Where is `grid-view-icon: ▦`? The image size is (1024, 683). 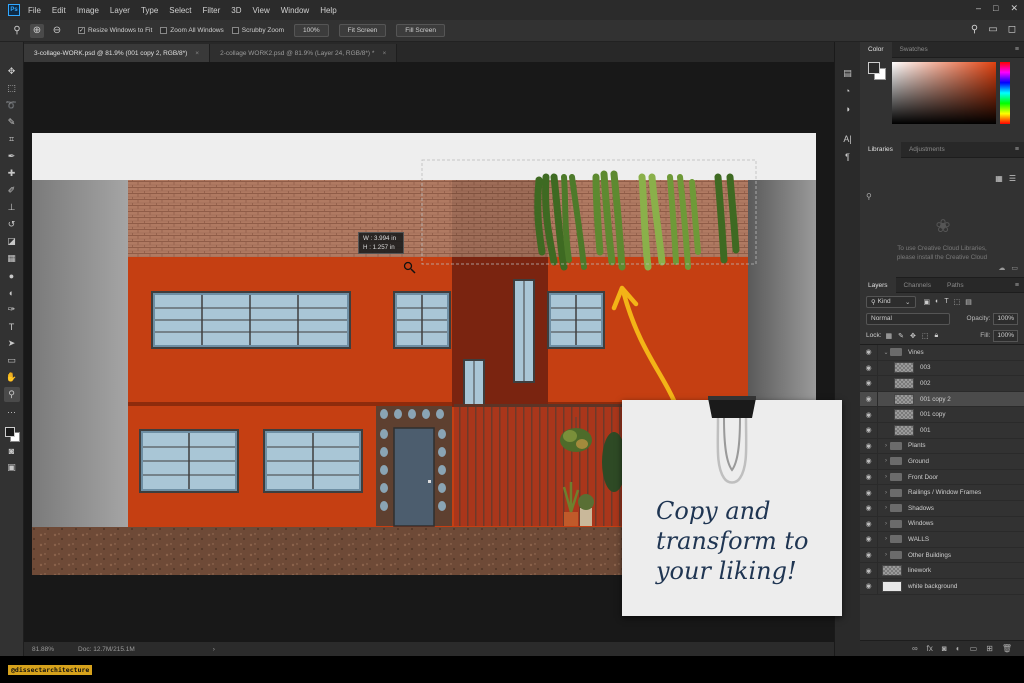 grid-view-icon: ▦ is located at coordinates (999, 178).